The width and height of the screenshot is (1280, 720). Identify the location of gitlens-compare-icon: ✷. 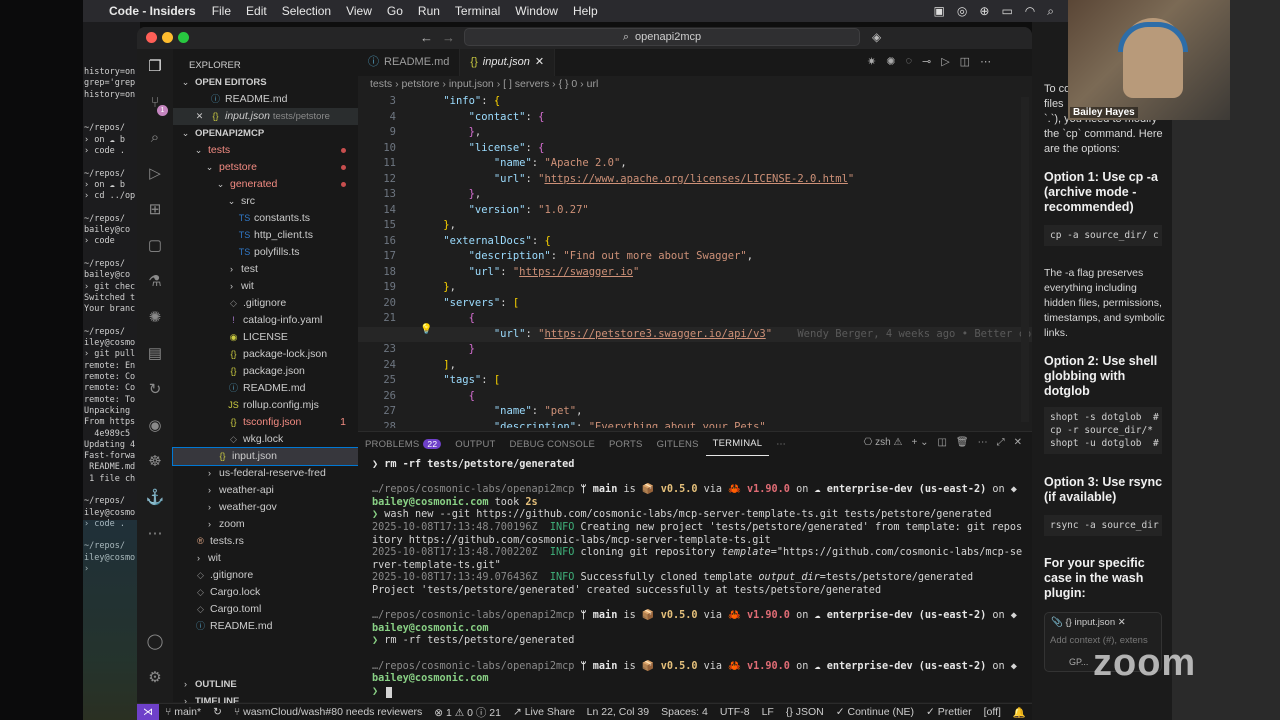
(871, 61).